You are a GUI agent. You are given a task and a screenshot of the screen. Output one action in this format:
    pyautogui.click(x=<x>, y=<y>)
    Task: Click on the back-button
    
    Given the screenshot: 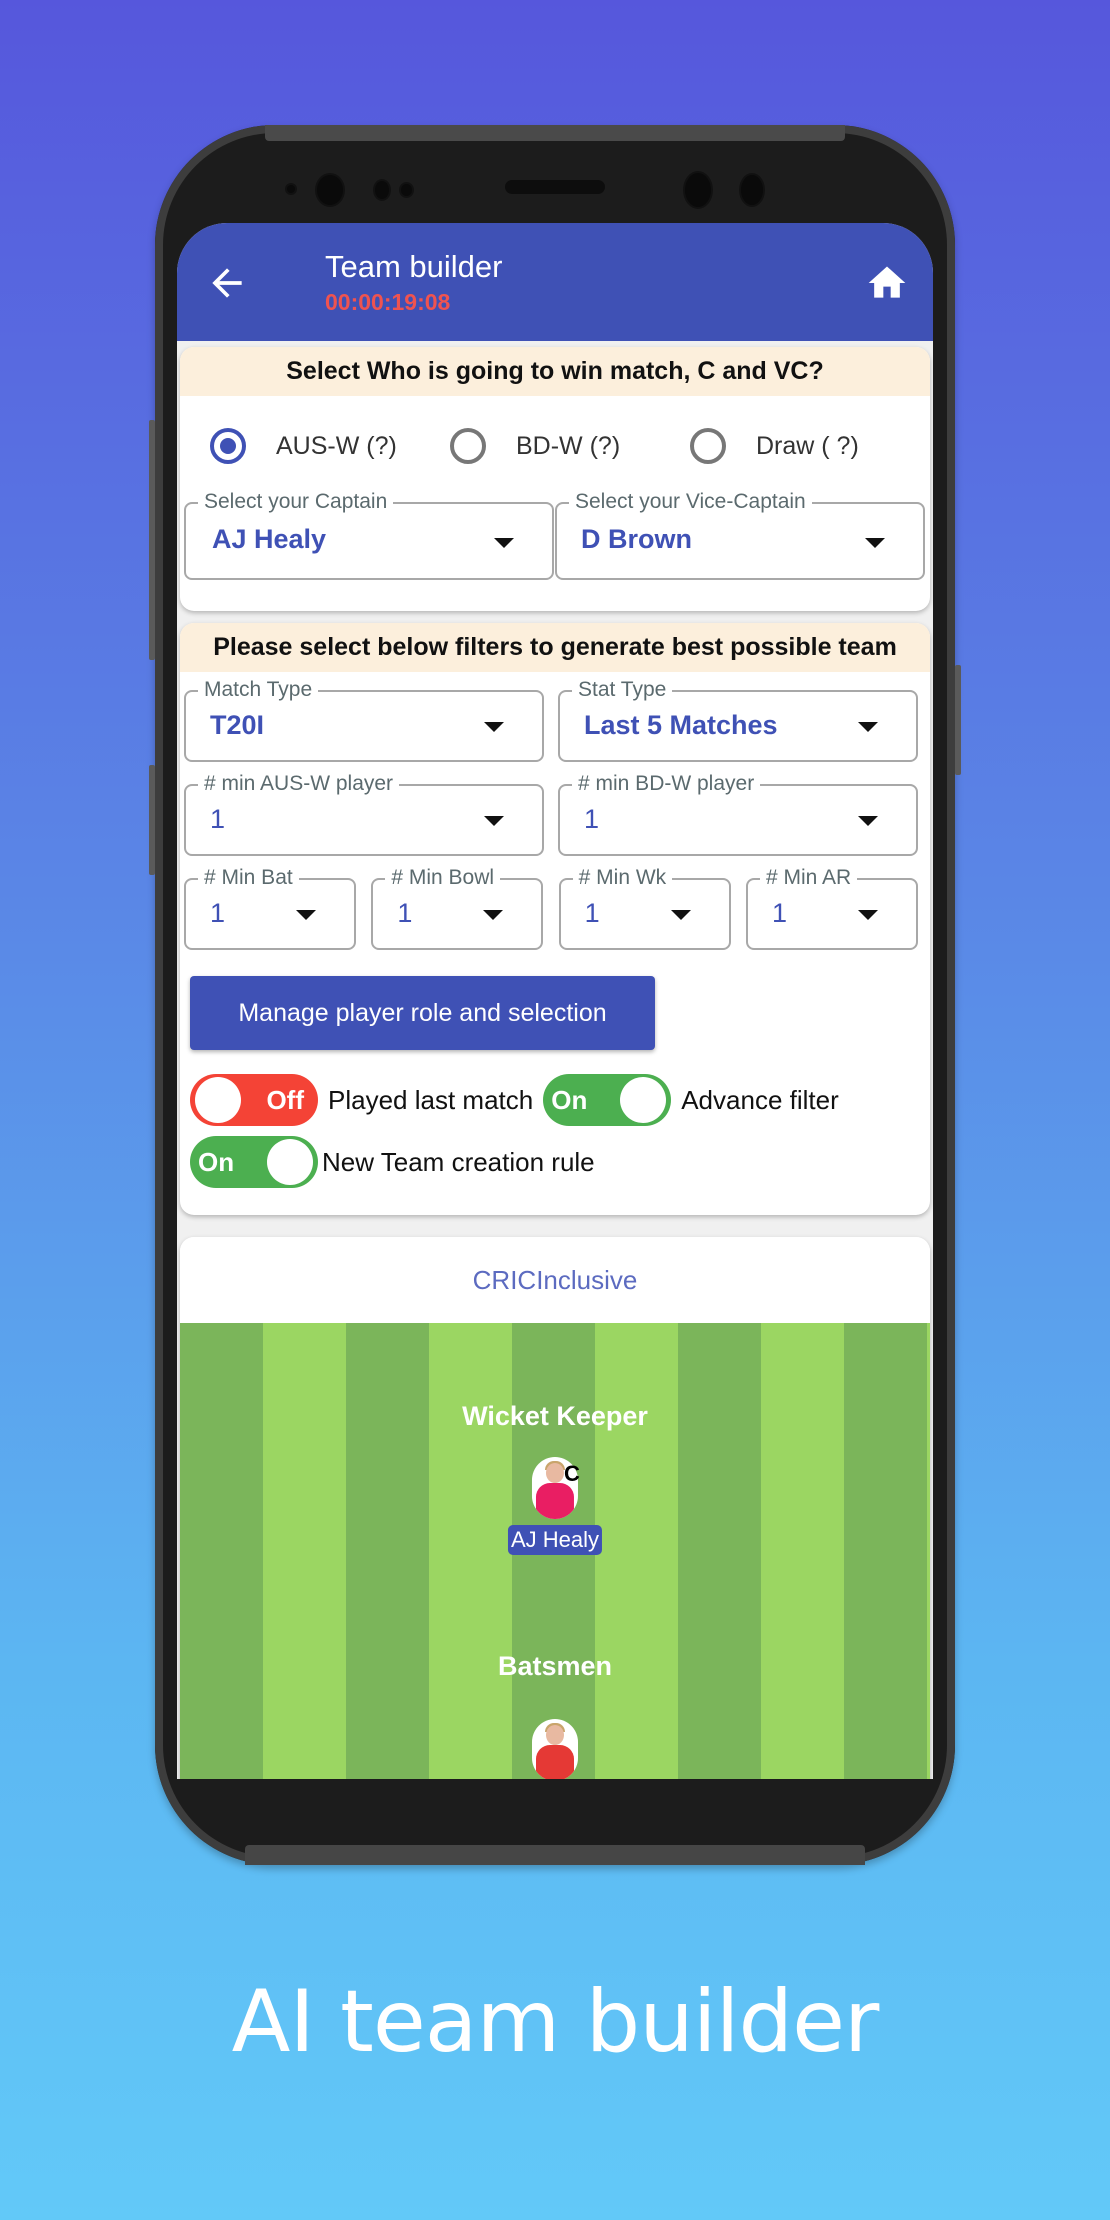 What is the action you would take?
    pyautogui.click(x=227, y=283)
    